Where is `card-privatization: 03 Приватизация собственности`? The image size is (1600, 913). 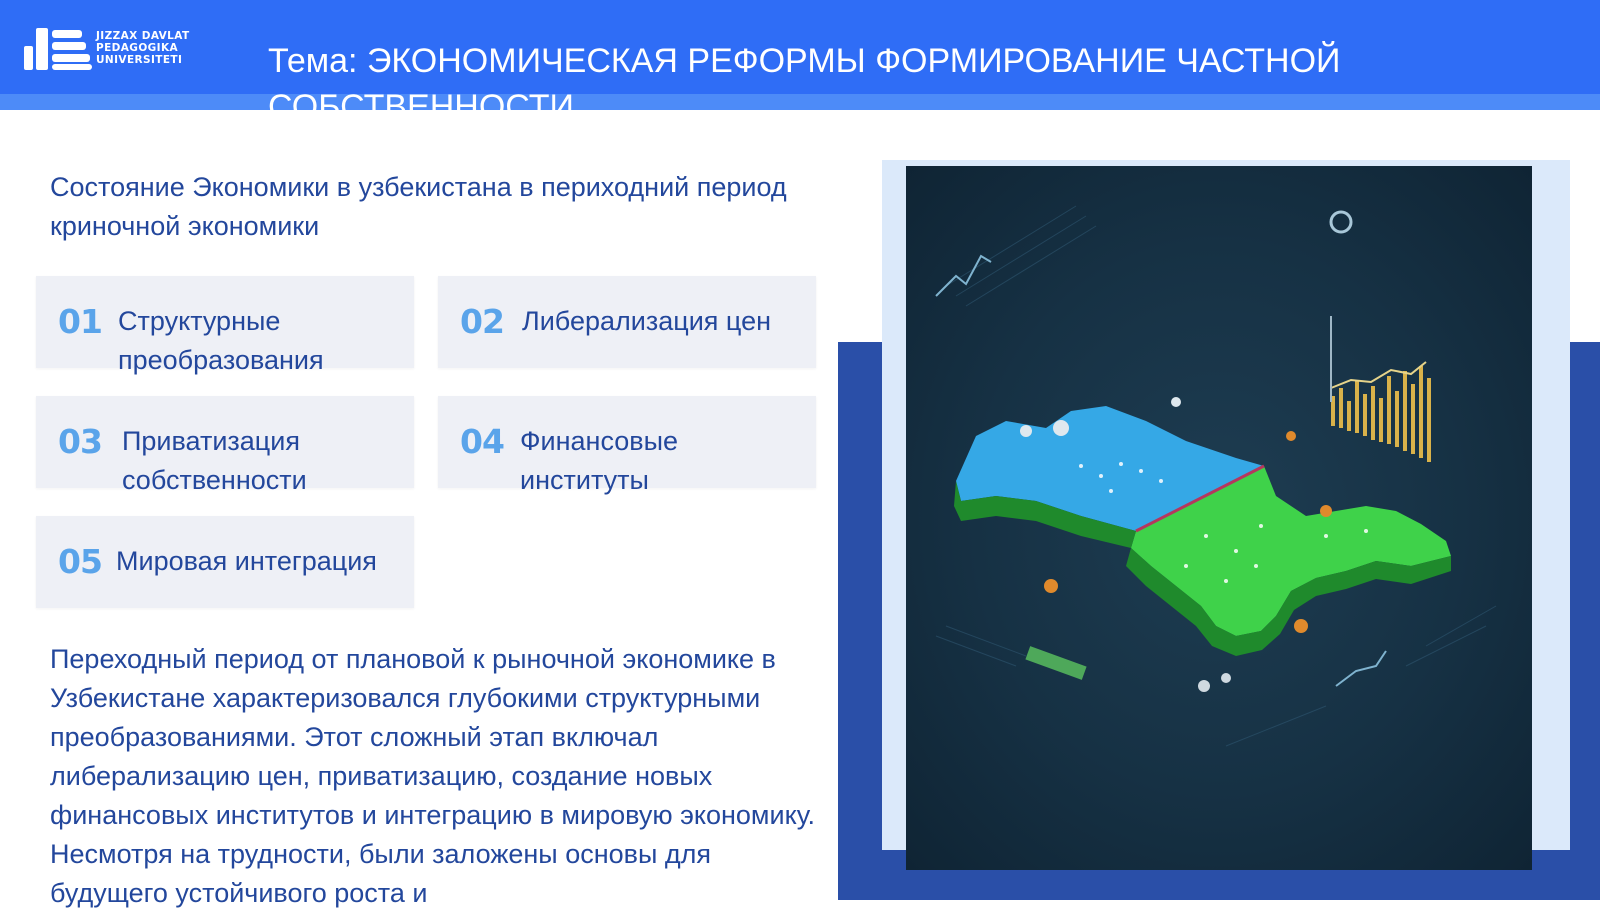
card-privatization: 03 Приватизация собственности is located at coordinates (225, 445).